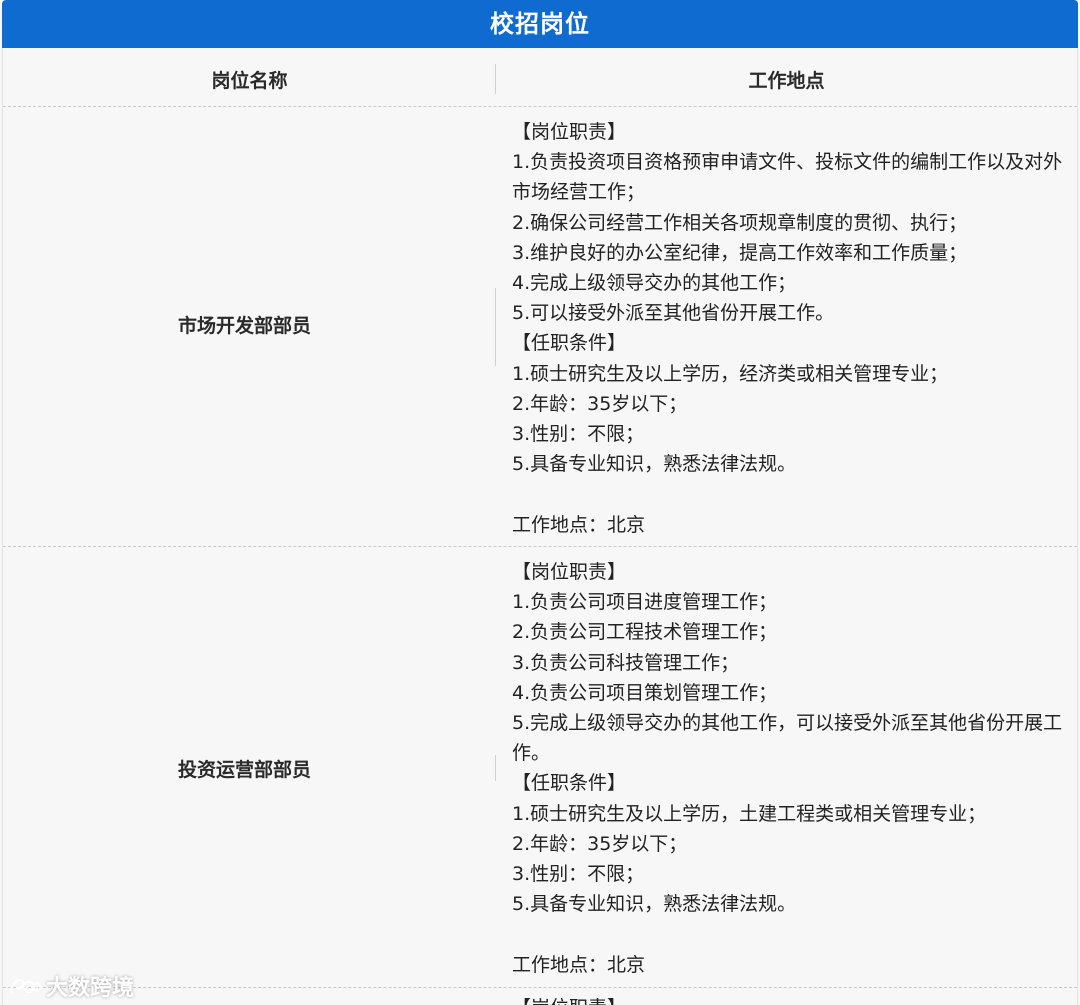 This screenshot has height=1005, width=1080. I want to click on detail-line: 1.负责公司项目进度管理工作；, so click(645, 602).